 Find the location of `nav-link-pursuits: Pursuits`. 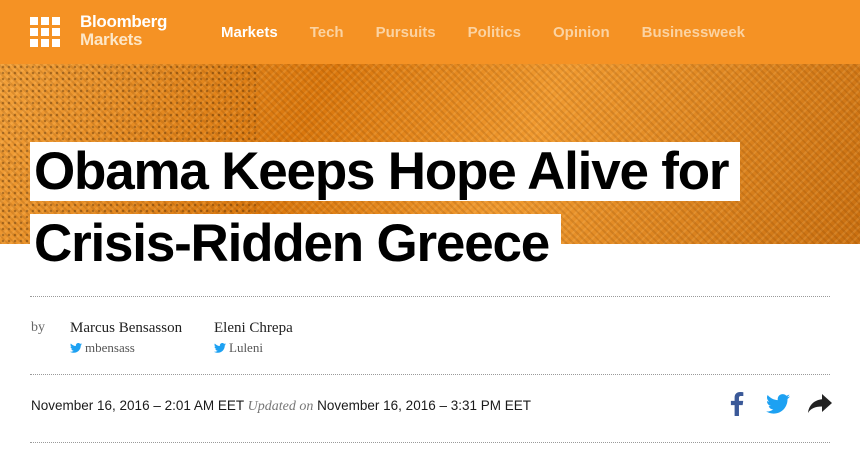

nav-link-pursuits: Pursuits is located at coordinates (406, 33).